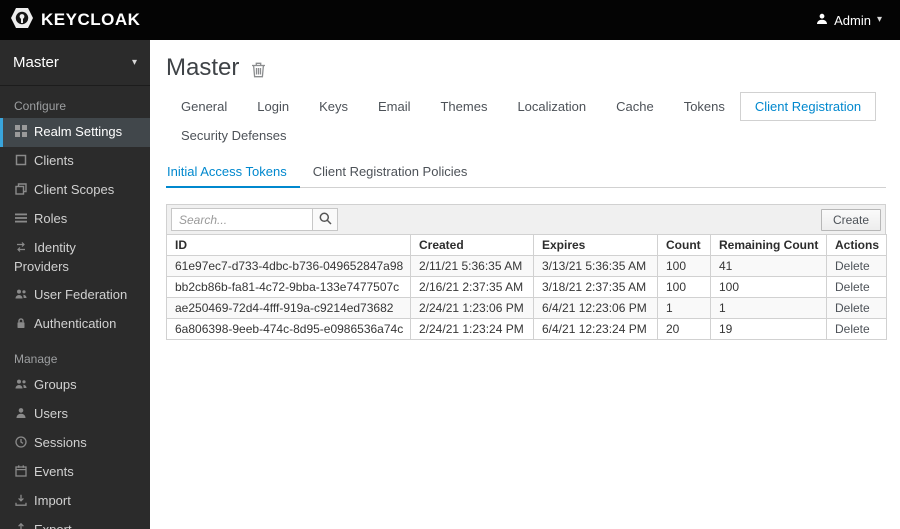 This screenshot has height=529, width=900. Describe the element at coordinates (21, 325) in the screenshot. I see `lock-icon` at that location.